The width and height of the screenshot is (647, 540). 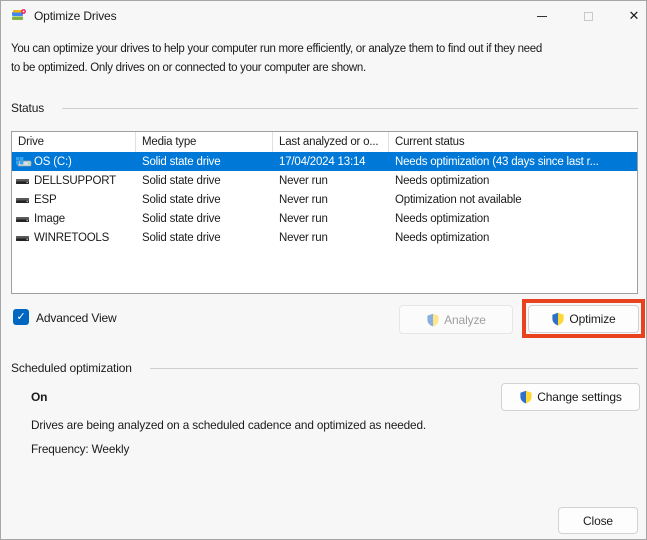 What do you see at coordinates (76, 318) in the screenshot?
I see `advanced-view-label: Advanced View` at bounding box center [76, 318].